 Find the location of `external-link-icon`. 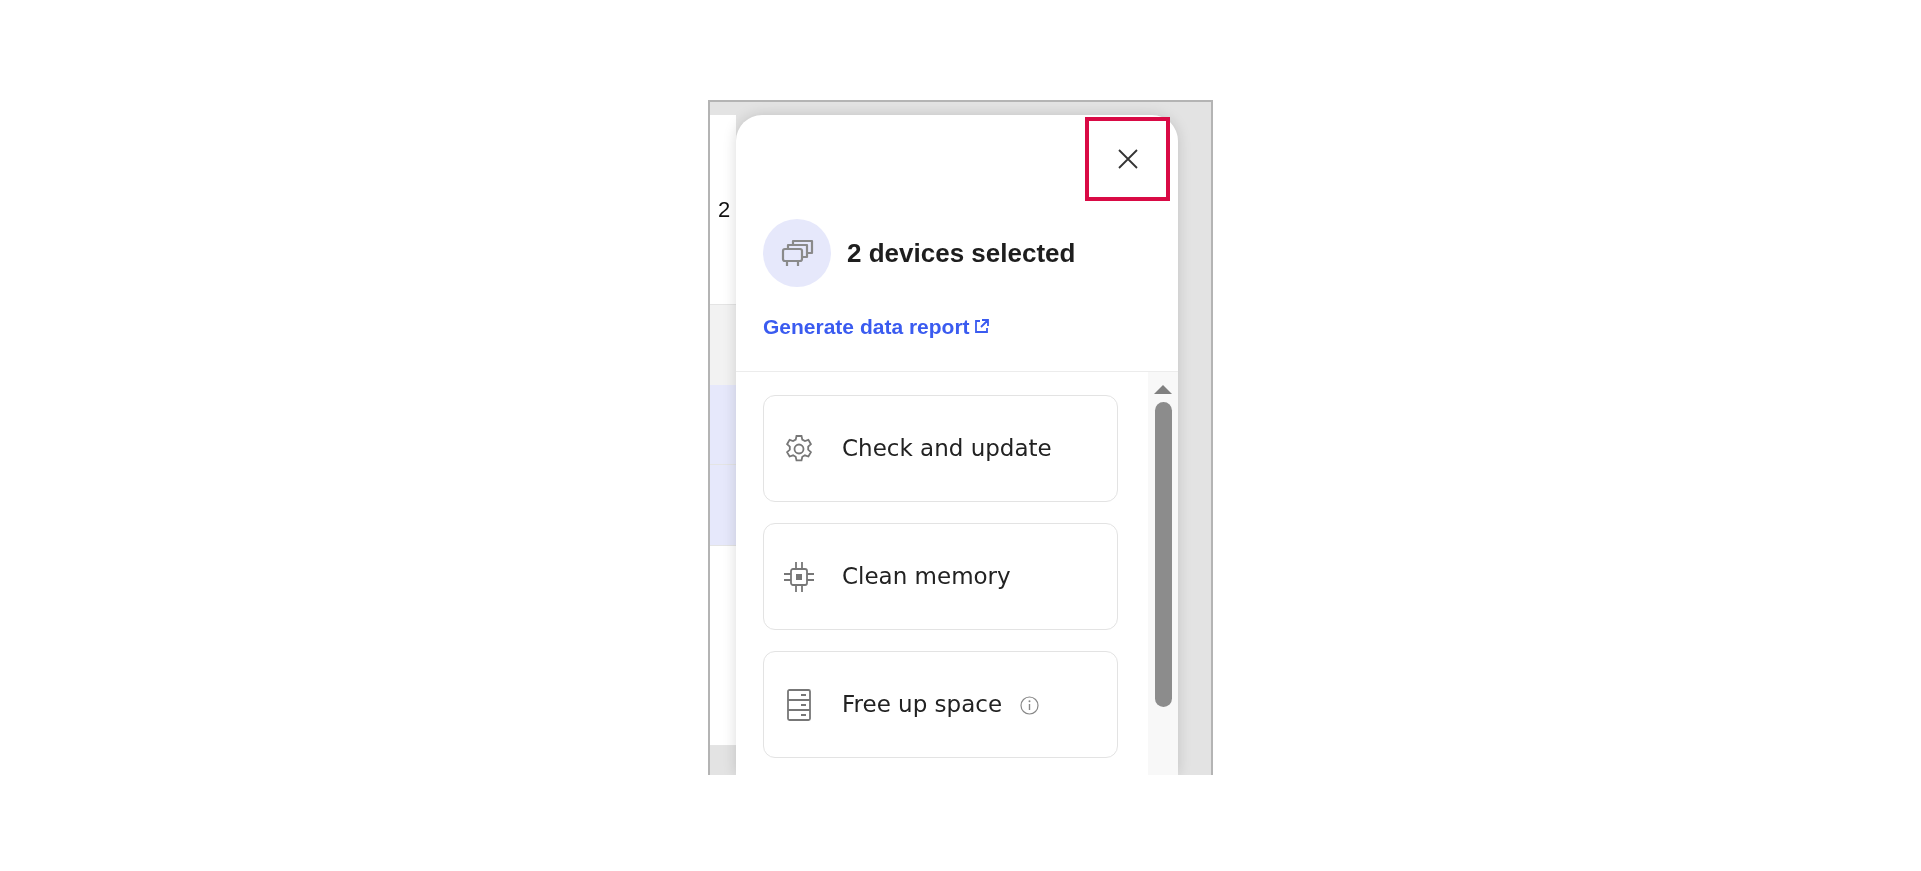

external-link-icon is located at coordinates (981, 327).